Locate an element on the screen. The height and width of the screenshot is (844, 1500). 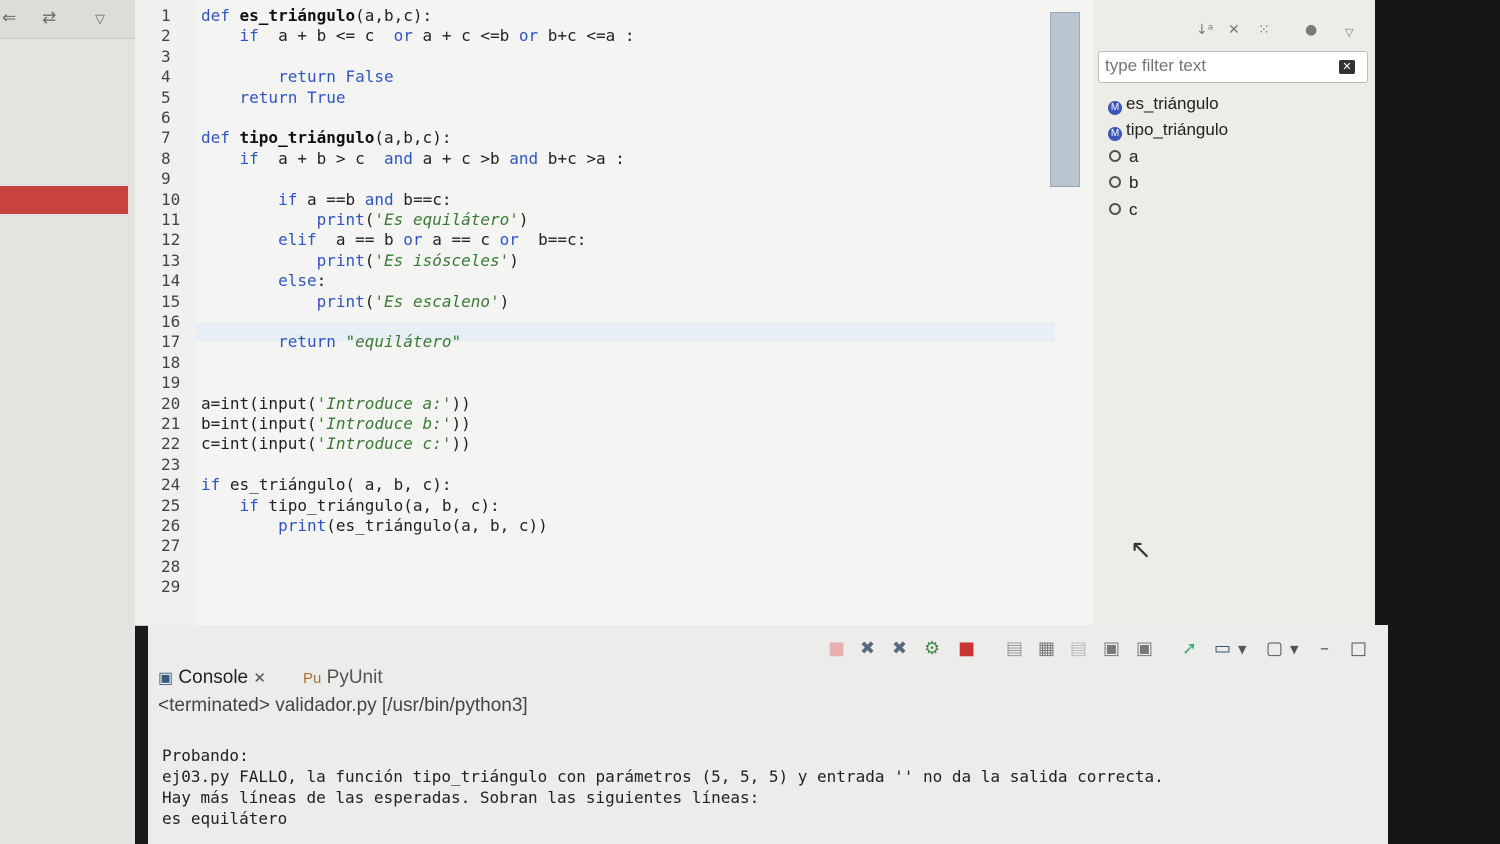
code-line: 26 print(es_triángulo(a, b, c)) is located at coordinates (614, 526).